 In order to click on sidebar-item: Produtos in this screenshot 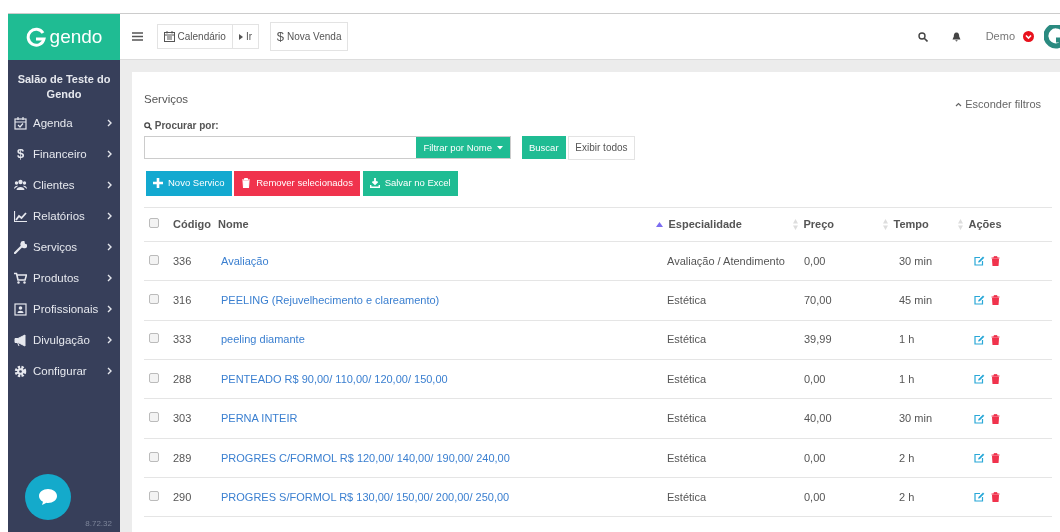, I will do `click(64, 278)`.